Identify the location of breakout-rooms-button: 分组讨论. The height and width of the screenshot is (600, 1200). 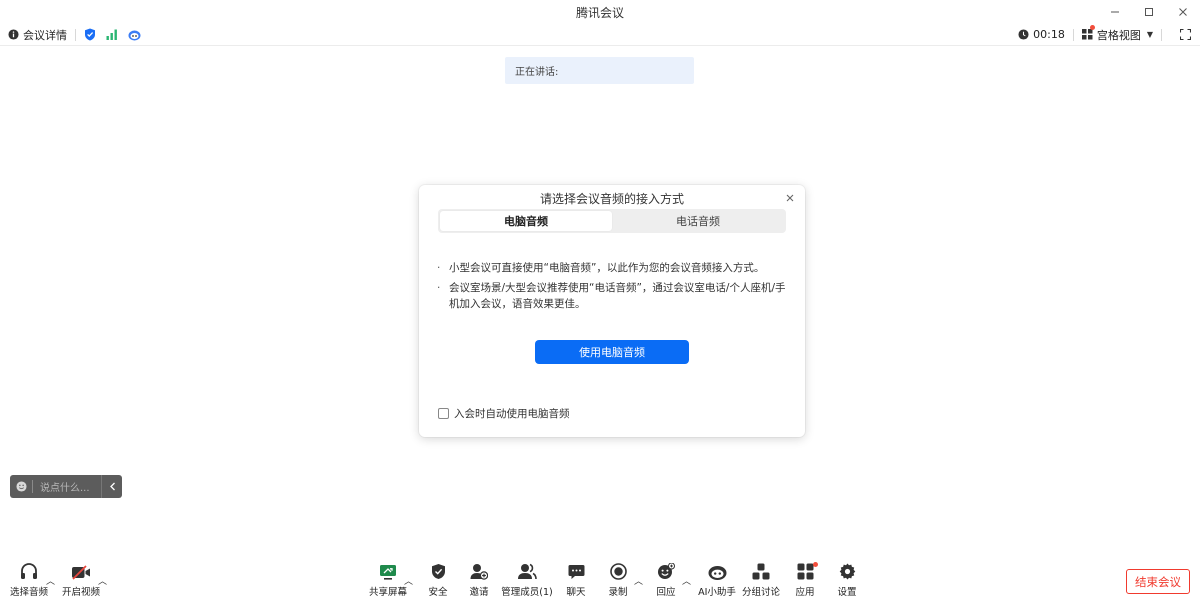
(761, 579).